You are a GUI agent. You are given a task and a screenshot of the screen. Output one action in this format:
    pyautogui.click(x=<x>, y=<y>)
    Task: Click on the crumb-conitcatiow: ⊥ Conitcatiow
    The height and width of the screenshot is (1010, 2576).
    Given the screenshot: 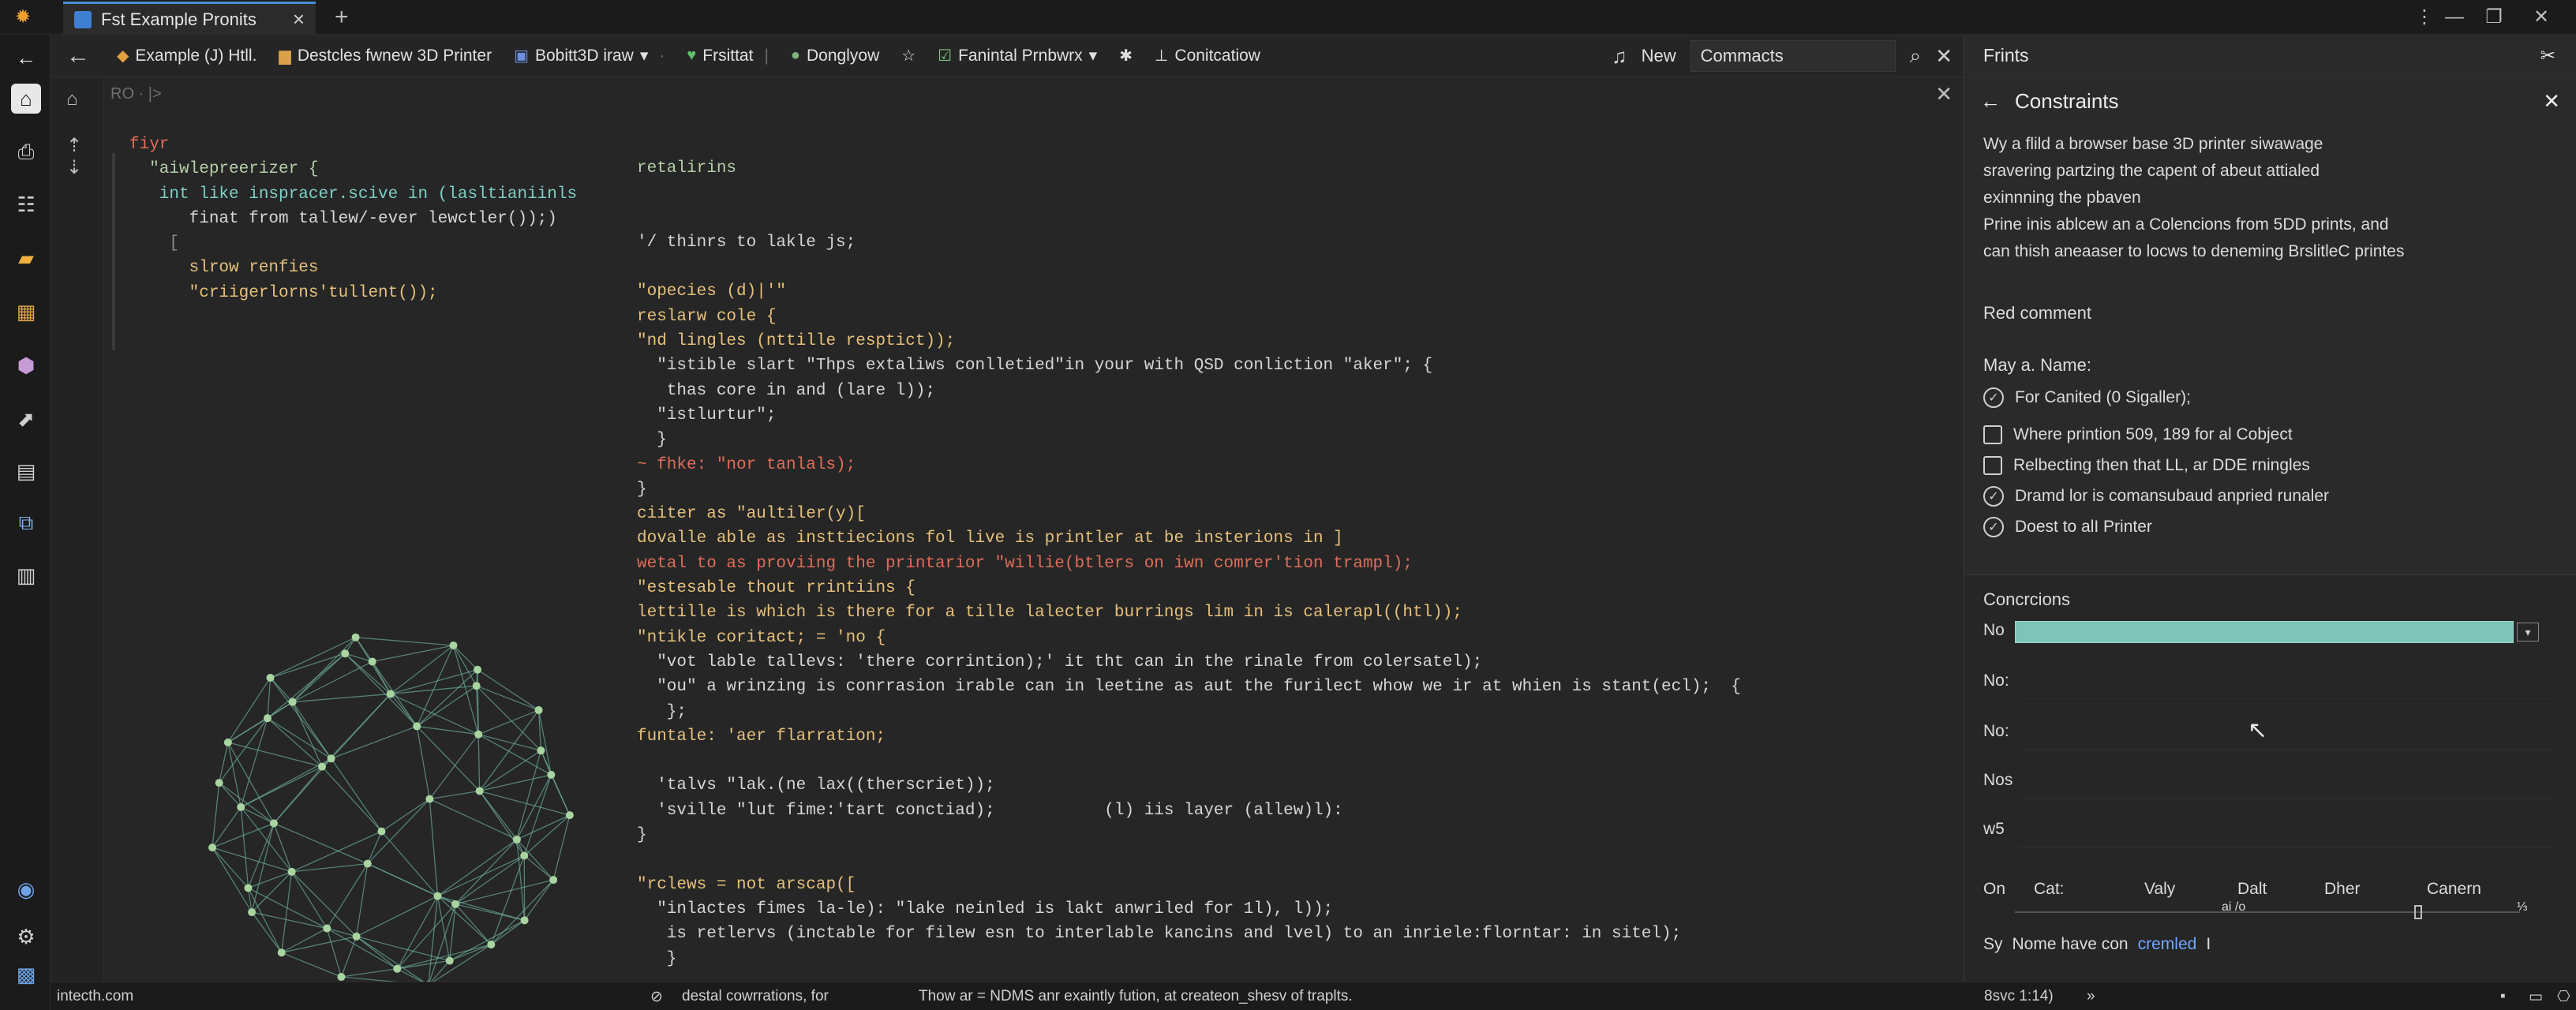 What is the action you would take?
    pyautogui.click(x=1207, y=56)
    